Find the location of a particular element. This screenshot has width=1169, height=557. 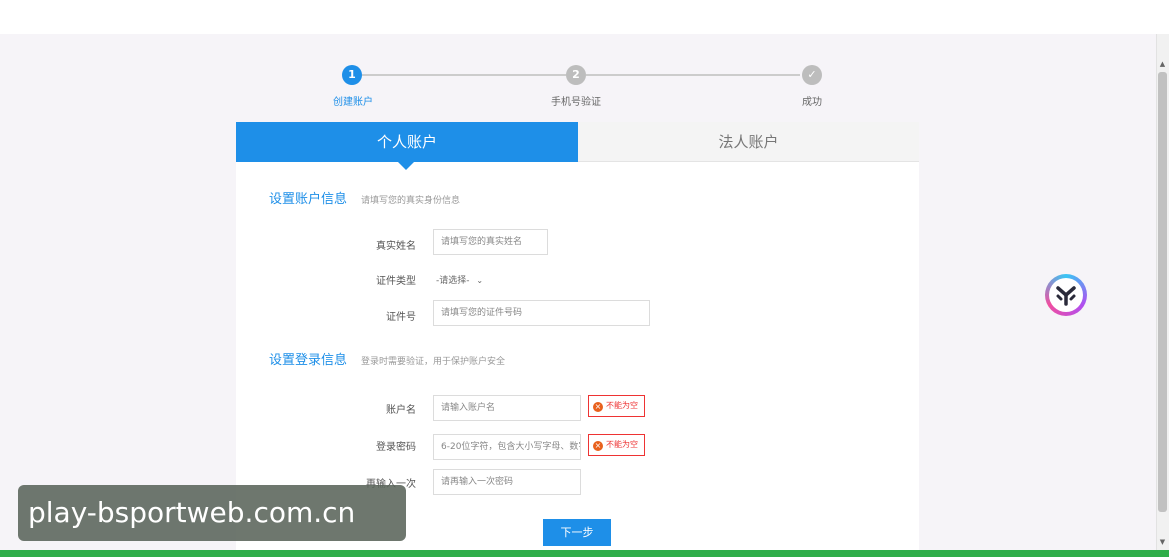

active-tab-pointer is located at coordinates (406, 166).